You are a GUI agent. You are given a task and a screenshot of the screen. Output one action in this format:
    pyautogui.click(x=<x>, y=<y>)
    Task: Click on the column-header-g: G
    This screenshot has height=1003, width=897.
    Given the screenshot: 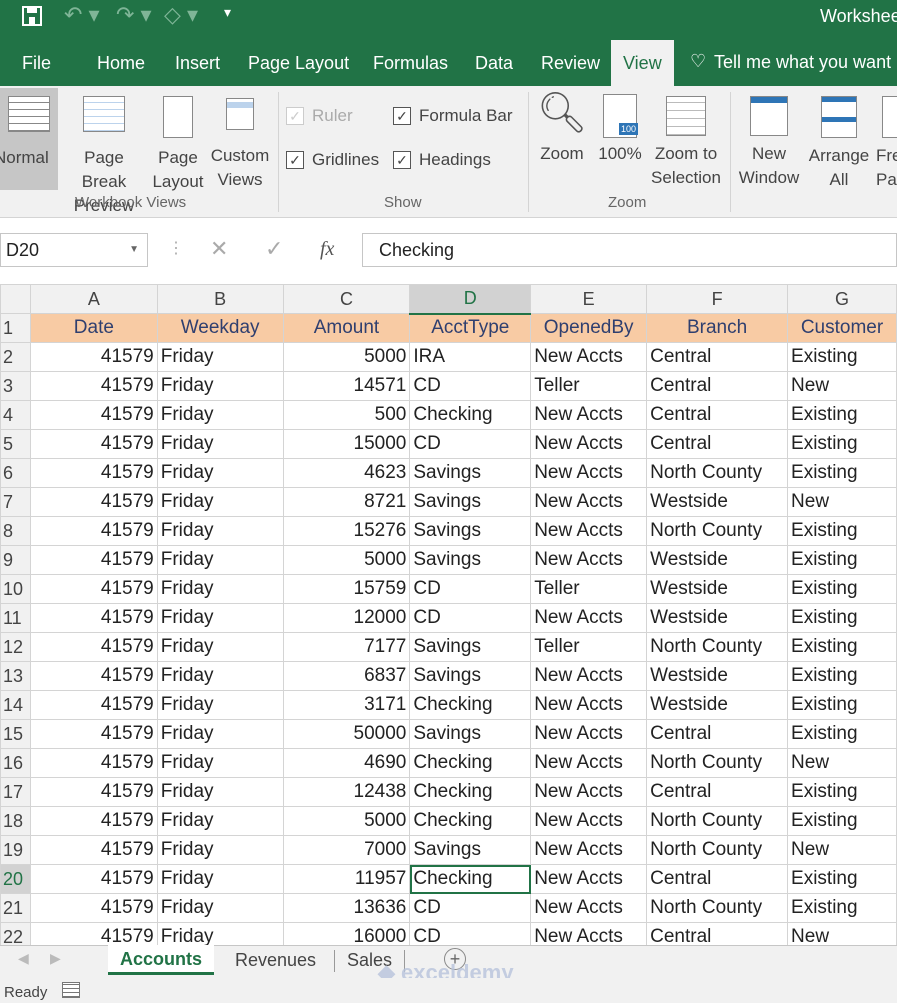 What is the action you would take?
    pyautogui.click(x=842, y=299)
    